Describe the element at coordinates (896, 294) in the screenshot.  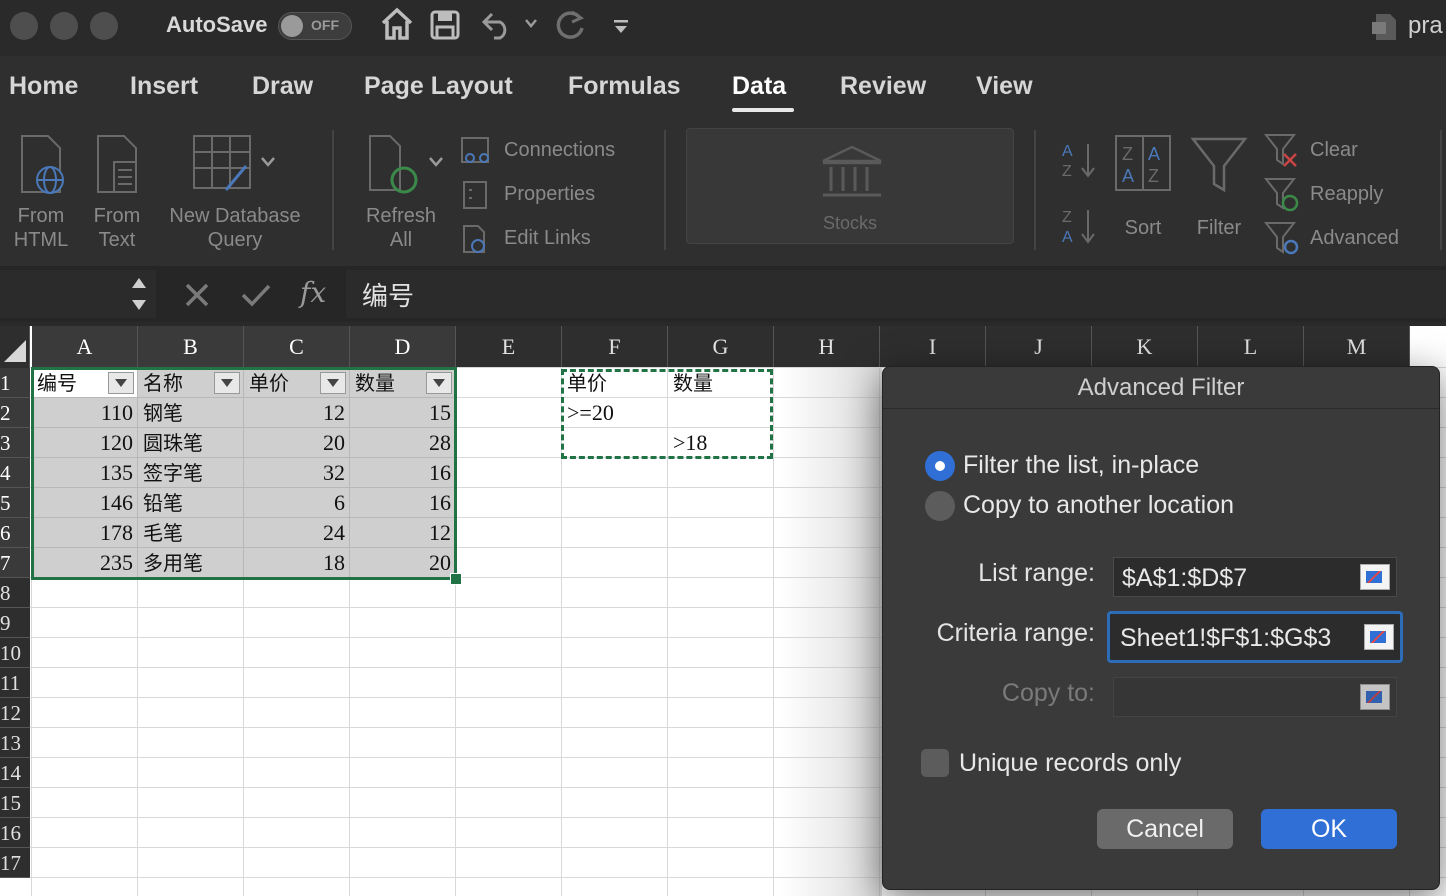
I see `formula-input` at that location.